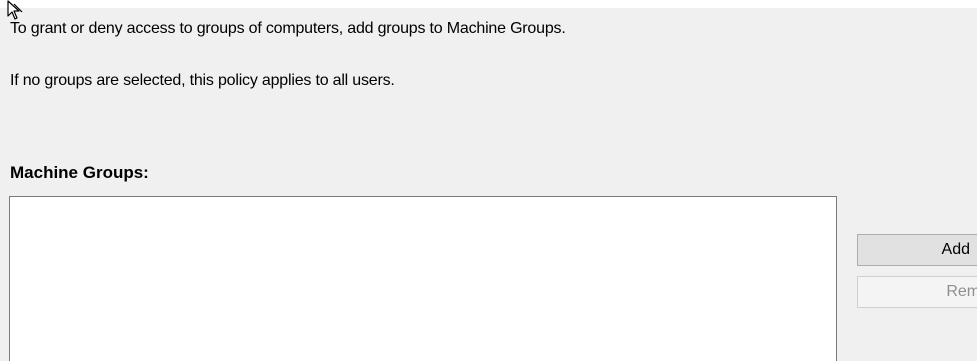 This screenshot has height=361, width=977. What do you see at coordinates (917, 250) in the screenshot?
I see `add-button: Add` at bounding box center [917, 250].